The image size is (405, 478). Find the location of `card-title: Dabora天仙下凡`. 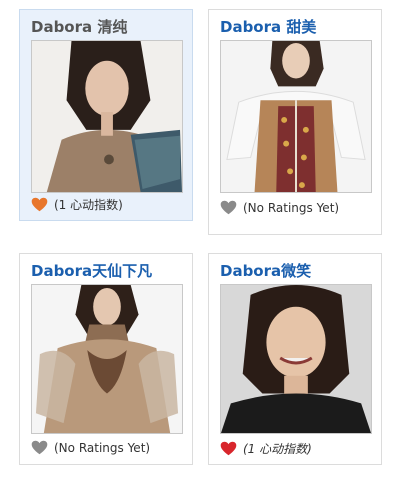

card-title: Dabora天仙下凡 is located at coordinates (91, 270).